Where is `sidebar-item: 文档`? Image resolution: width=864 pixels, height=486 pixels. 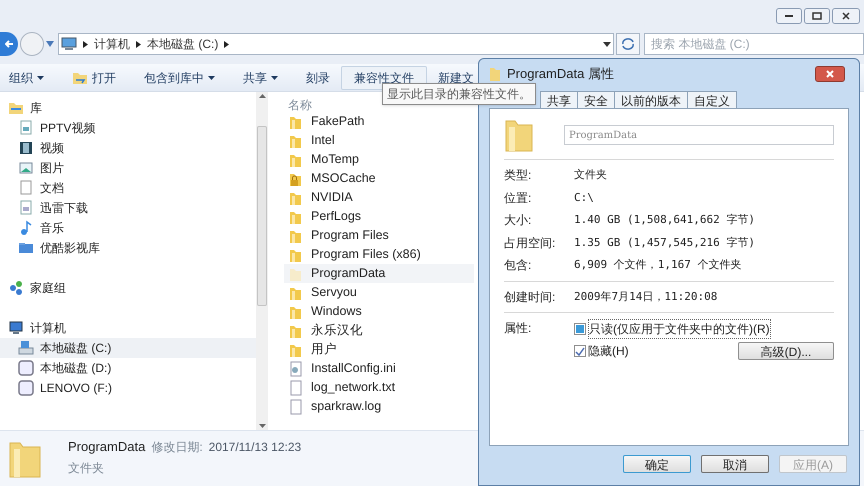
sidebar-item: 文档 is located at coordinates (128, 188).